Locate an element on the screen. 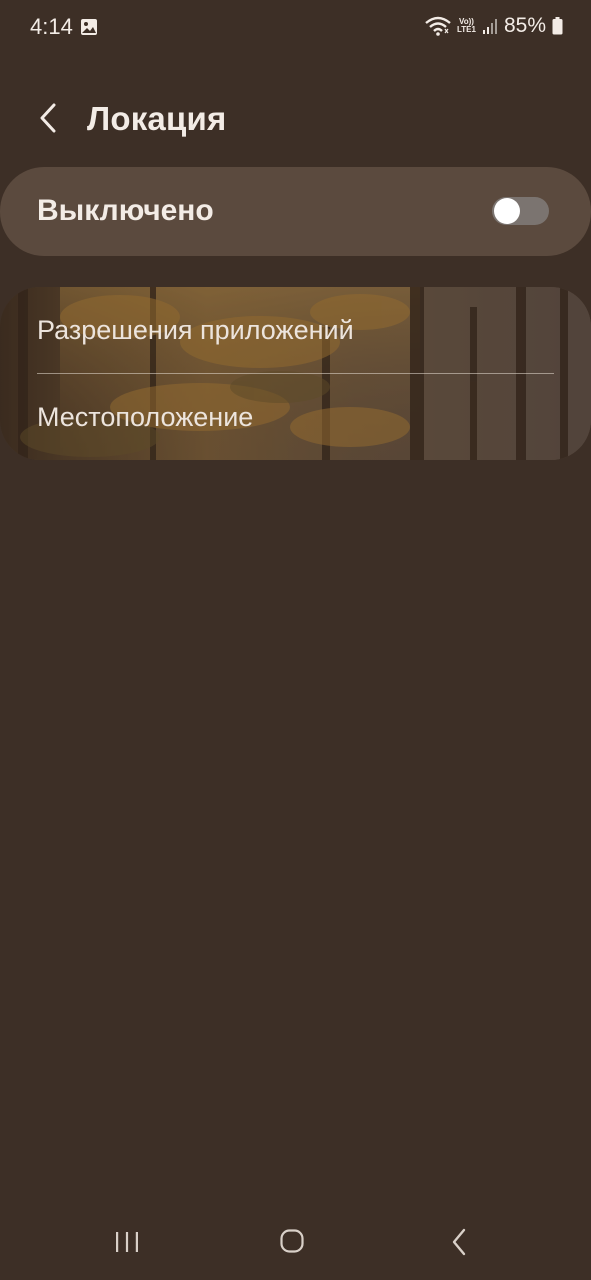  wifi-icon is located at coordinates (438, 26).